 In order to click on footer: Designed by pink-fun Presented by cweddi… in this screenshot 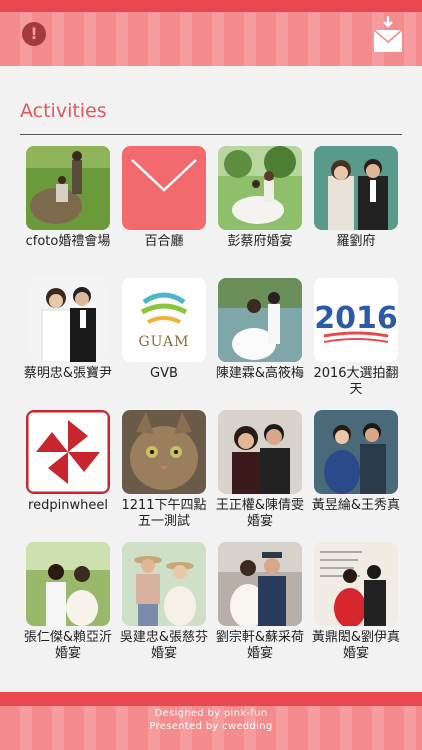, I will do `click(211, 711)`.